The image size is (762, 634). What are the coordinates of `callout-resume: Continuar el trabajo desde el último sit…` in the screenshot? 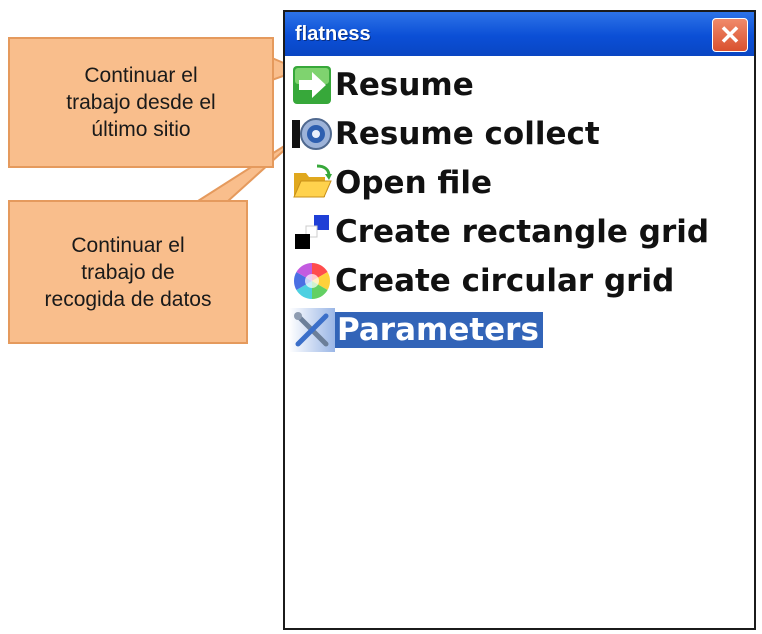 It's located at (141, 102).